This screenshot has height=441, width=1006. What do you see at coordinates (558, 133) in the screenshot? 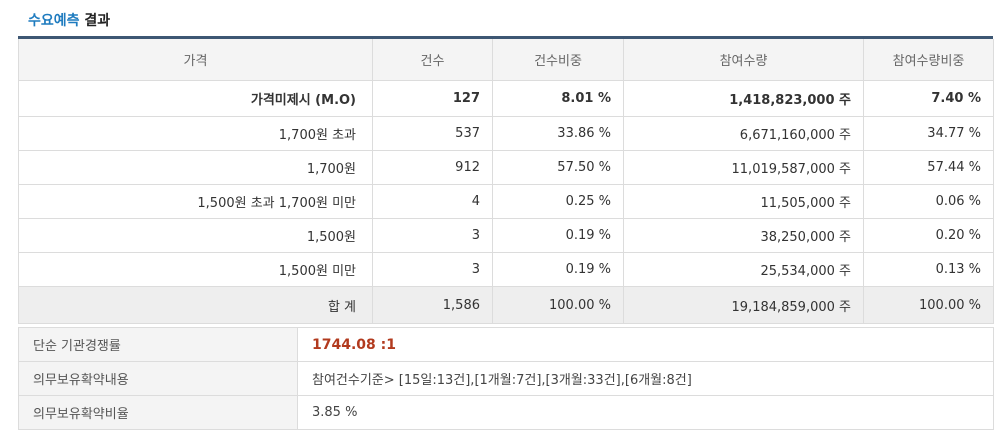
I see `row-count-ratio: 33.86 %` at bounding box center [558, 133].